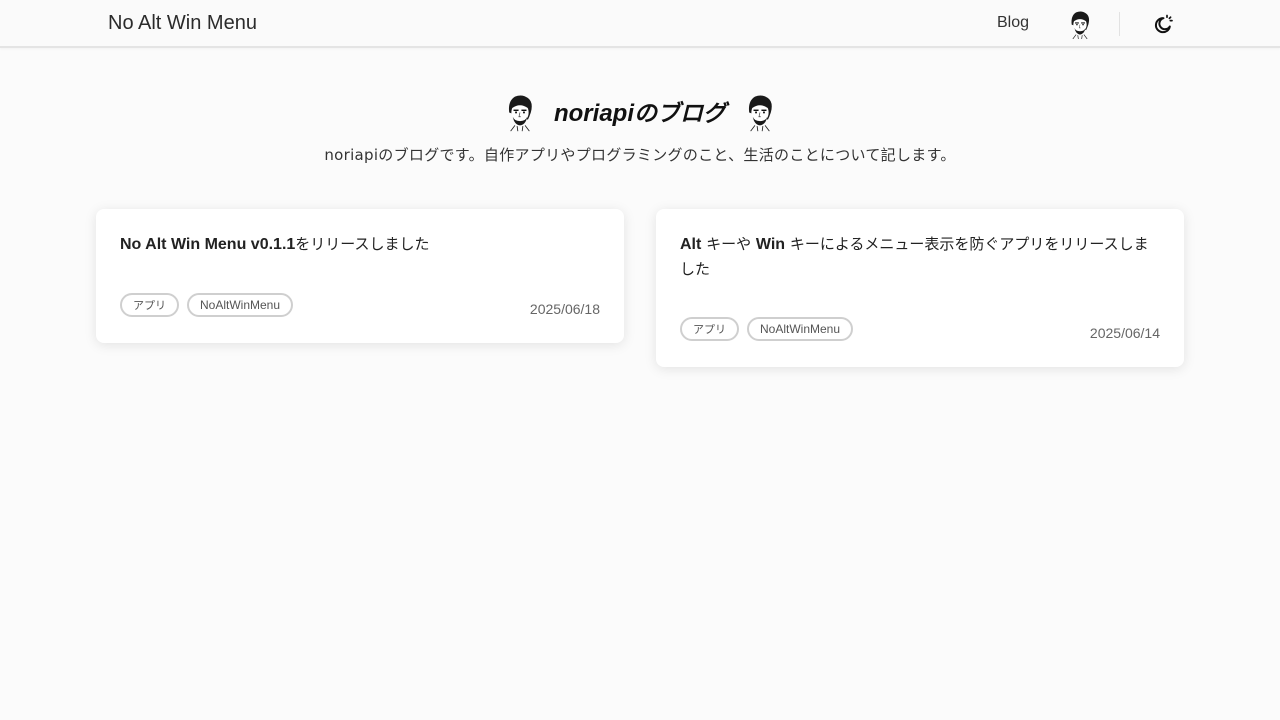 This screenshot has height=720, width=1280. Describe the element at coordinates (1013, 23) in the screenshot. I see `nav-blog-link: Blog` at that location.